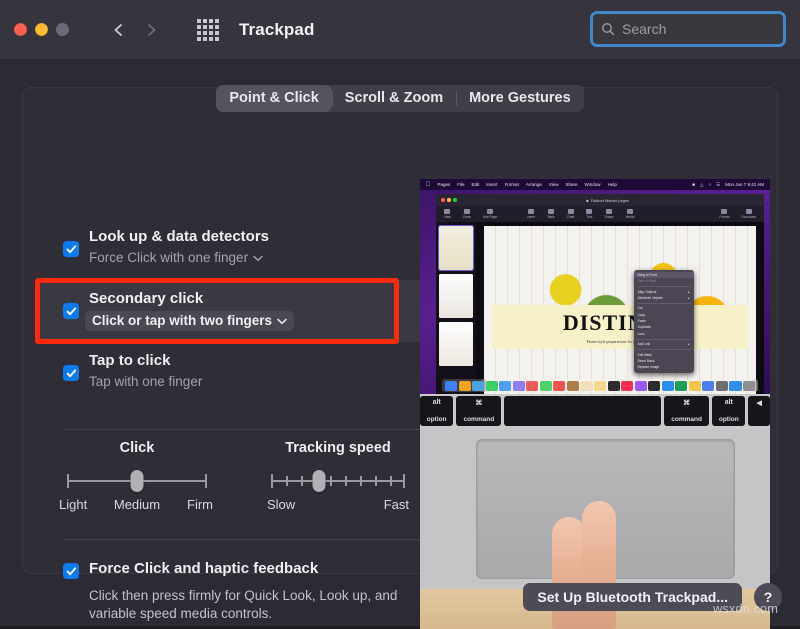 Image resolution: width=800 pixels, height=629 pixels. I want to click on option-dropdown-look-up: Force Click with one finger, so click(176, 257).